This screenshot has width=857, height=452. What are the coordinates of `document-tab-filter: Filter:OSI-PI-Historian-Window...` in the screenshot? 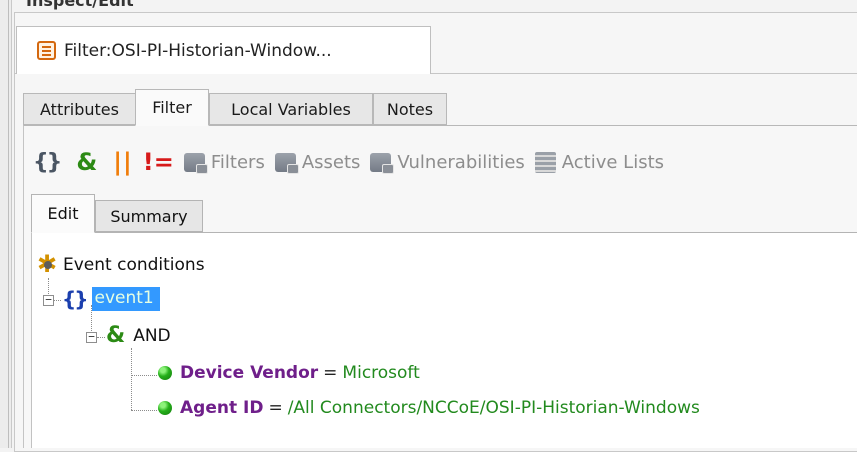 It's located at (223, 50).